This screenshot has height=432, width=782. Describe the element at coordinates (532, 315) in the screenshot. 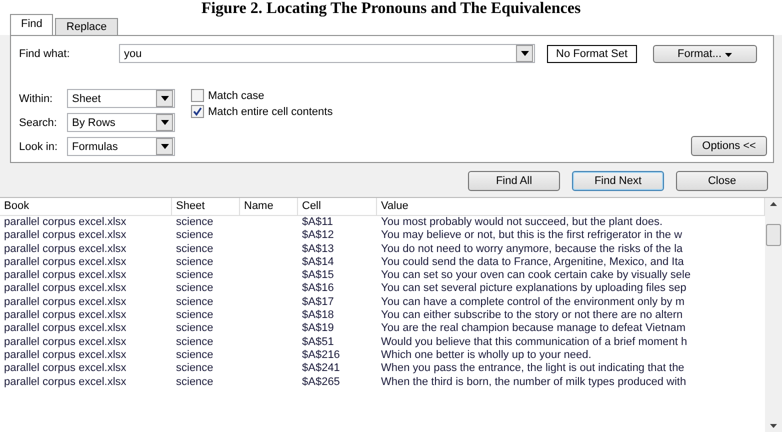

I see `table-cell: You can either subscribe to the story or not there are no altern` at that location.